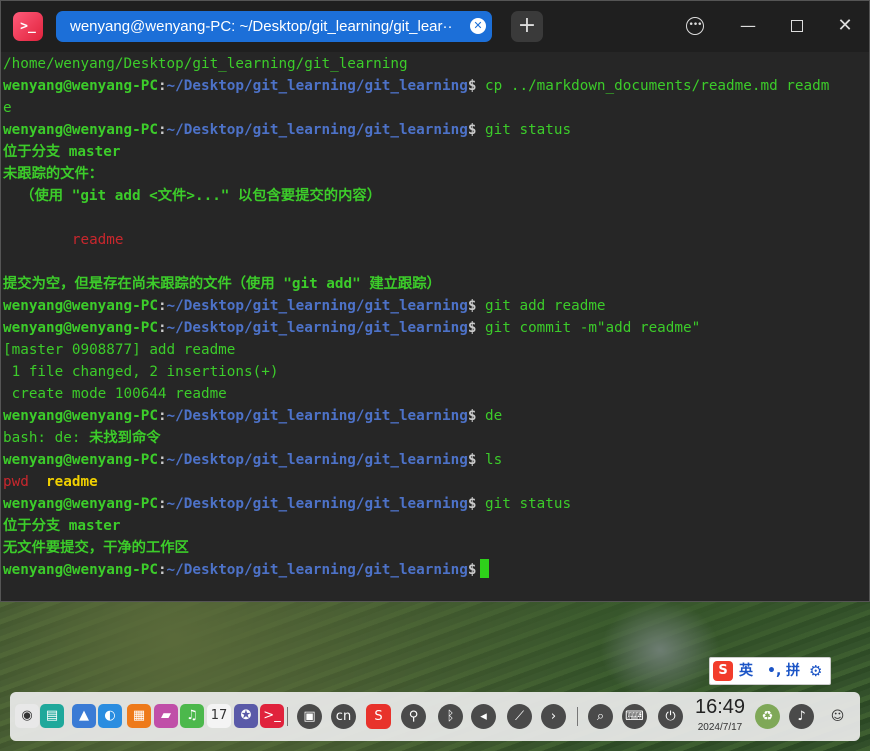  What do you see at coordinates (600, 716) in the screenshot?
I see `search-icon: ⌕` at bounding box center [600, 716].